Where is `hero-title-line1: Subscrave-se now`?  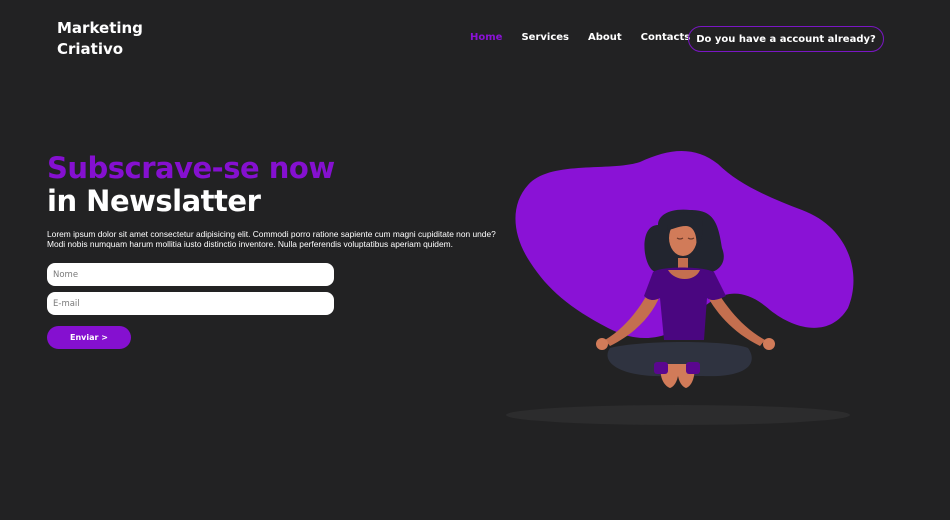
hero-title-line1: Subscrave-se now is located at coordinates (191, 168).